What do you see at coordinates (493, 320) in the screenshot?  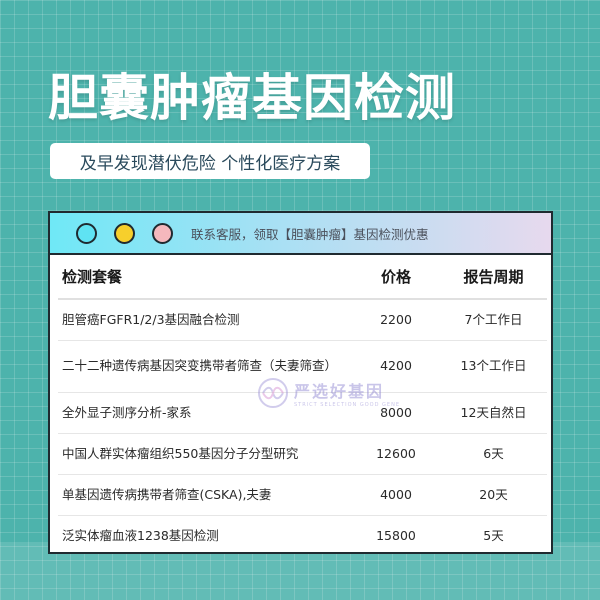 I see `report-cycle: 7个工作日` at bounding box center [493, 320].